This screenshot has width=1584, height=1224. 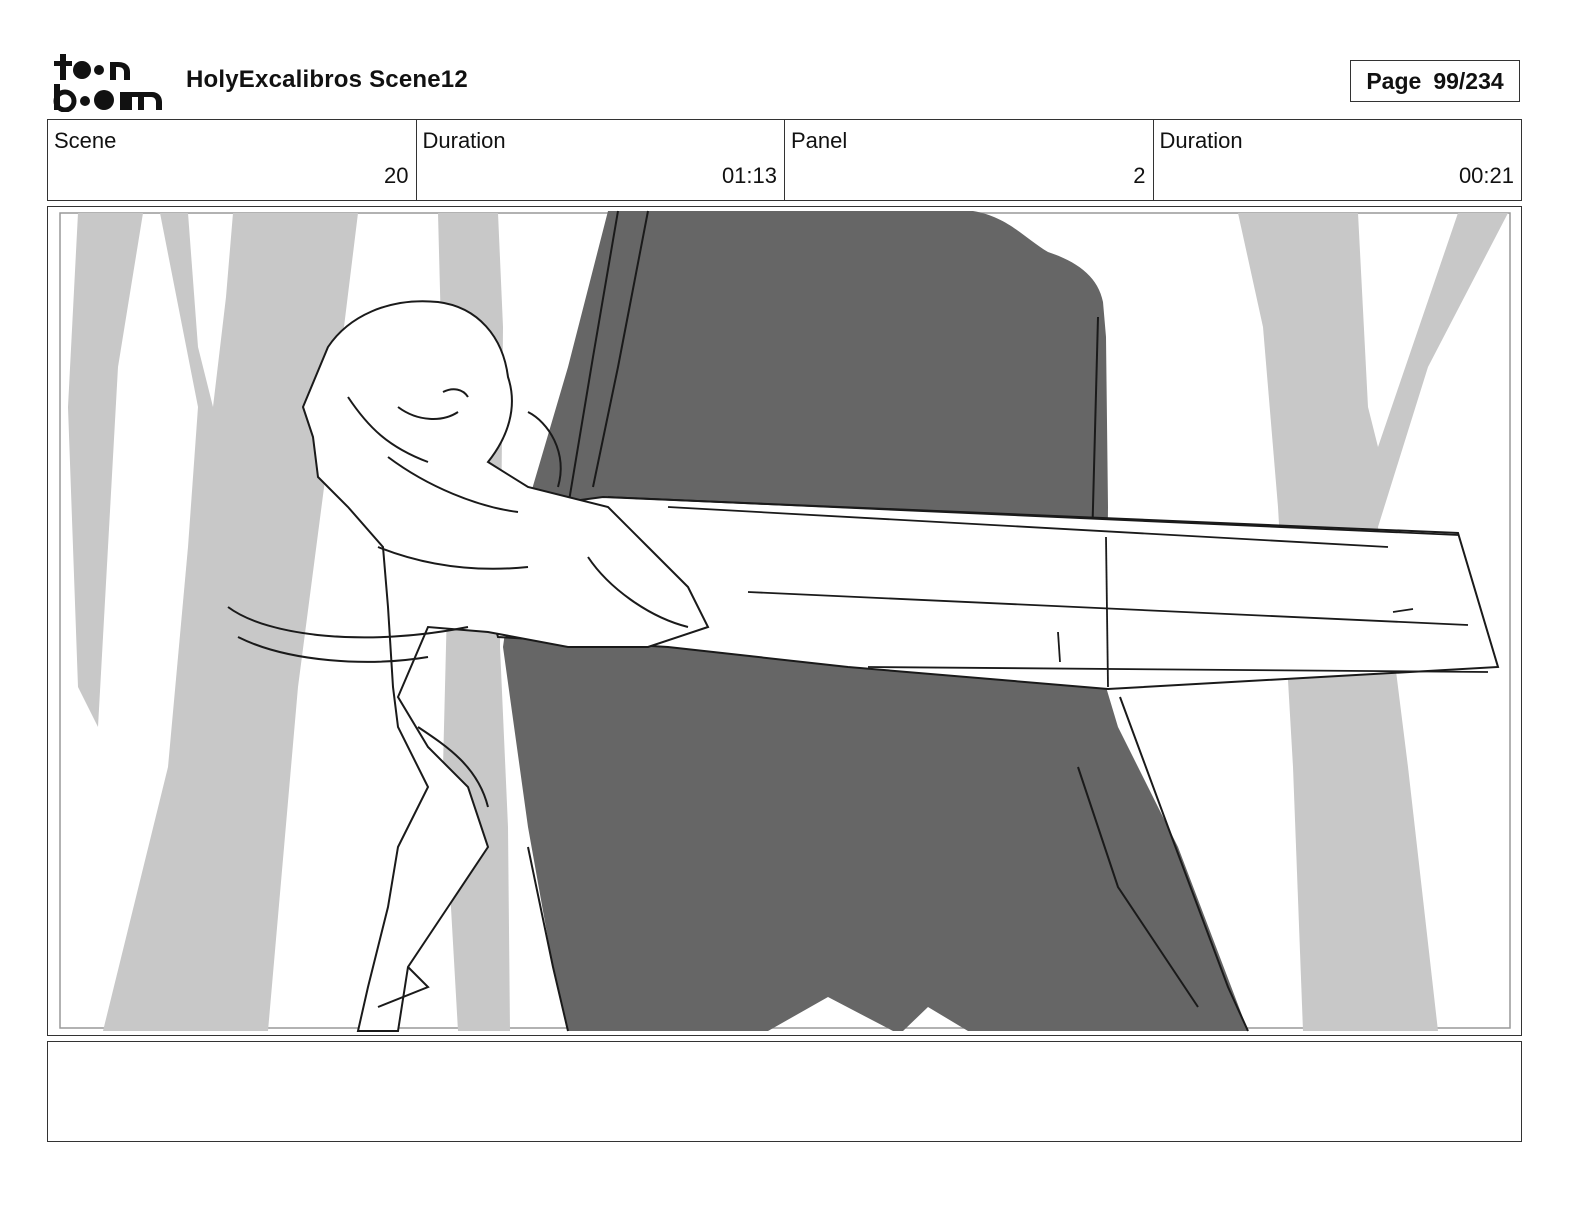 I want to click on scene-value: 20, so click(x=396, y=175).